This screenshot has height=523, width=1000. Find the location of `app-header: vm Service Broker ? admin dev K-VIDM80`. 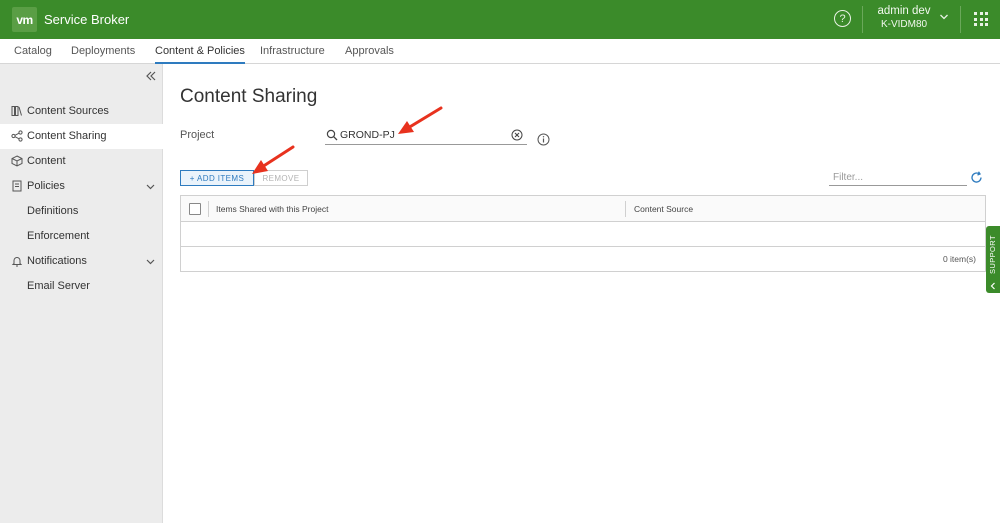

app-header: vm Service Broker ? admin dev K-VIDM80 is located at coordinates (500, 19).